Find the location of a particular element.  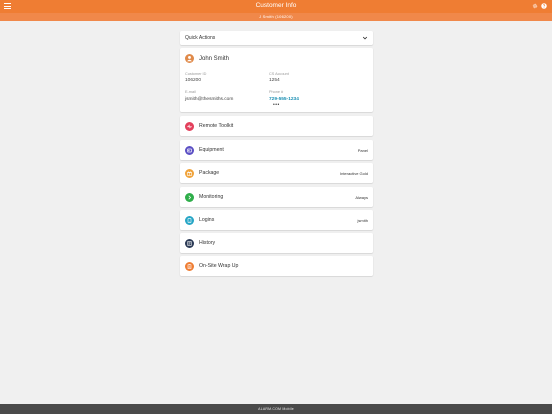

top-bar: Customer Info is located at coordinates (276, 6).